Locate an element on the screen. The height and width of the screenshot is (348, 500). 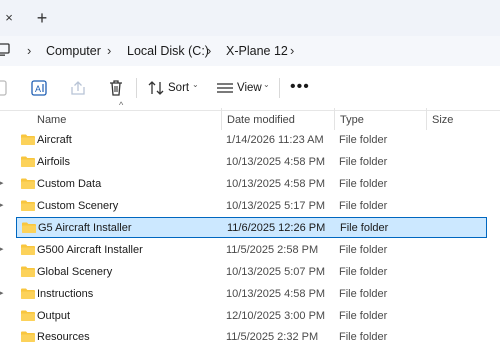
file-name: G500 Aircraft Installer is located at coordinates (90, 250).